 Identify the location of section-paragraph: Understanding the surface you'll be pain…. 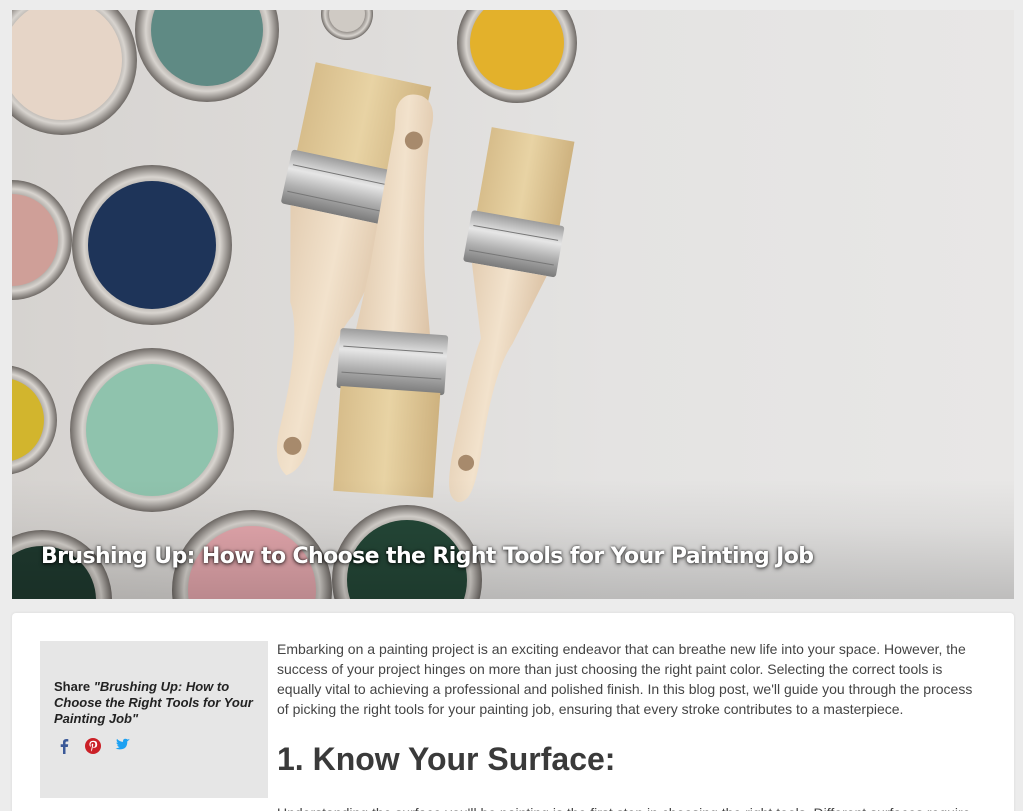
(627, 807).